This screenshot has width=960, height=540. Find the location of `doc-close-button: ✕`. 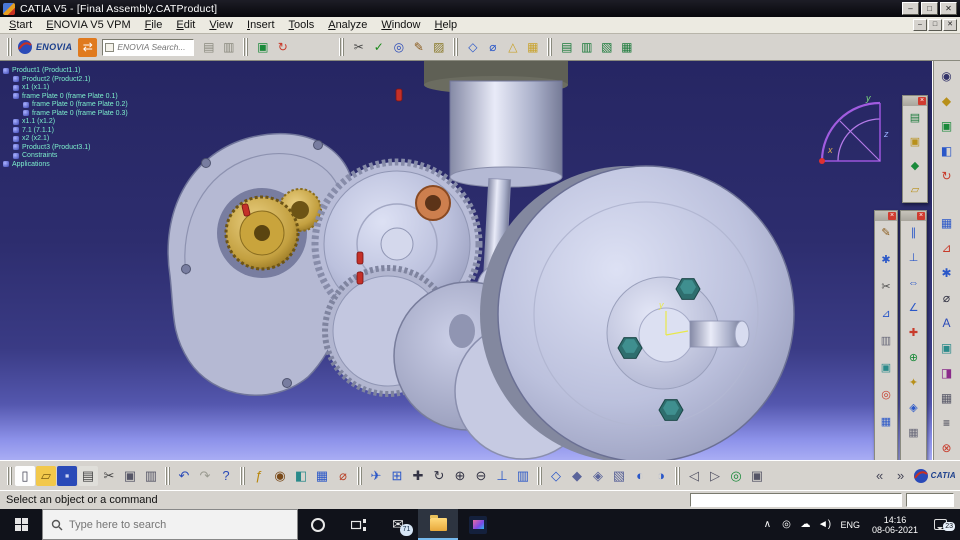

doc-close-button: ✕ is located at coordinates (950, 25).